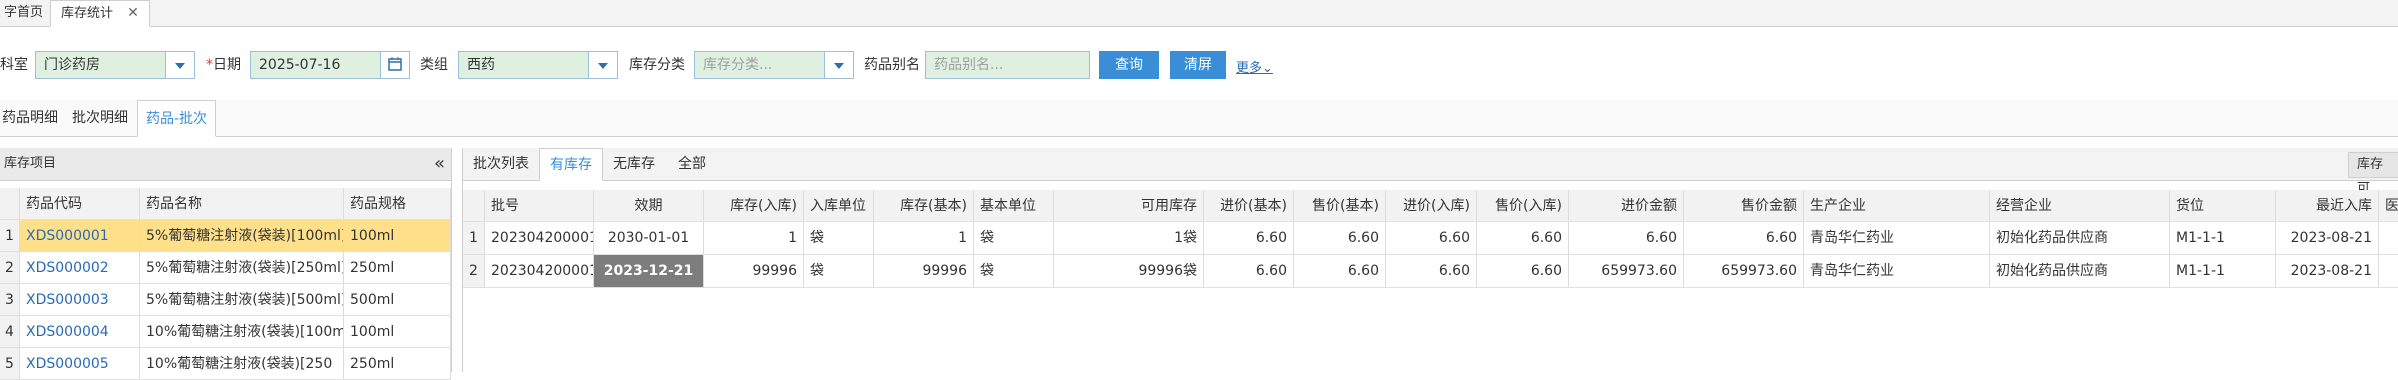 The height and width of the screenshot is (380, 2398). Describe the element at coordinates (2080, 238) in the screenshot. I see `supplier: 初始化药品供应商` at that location.